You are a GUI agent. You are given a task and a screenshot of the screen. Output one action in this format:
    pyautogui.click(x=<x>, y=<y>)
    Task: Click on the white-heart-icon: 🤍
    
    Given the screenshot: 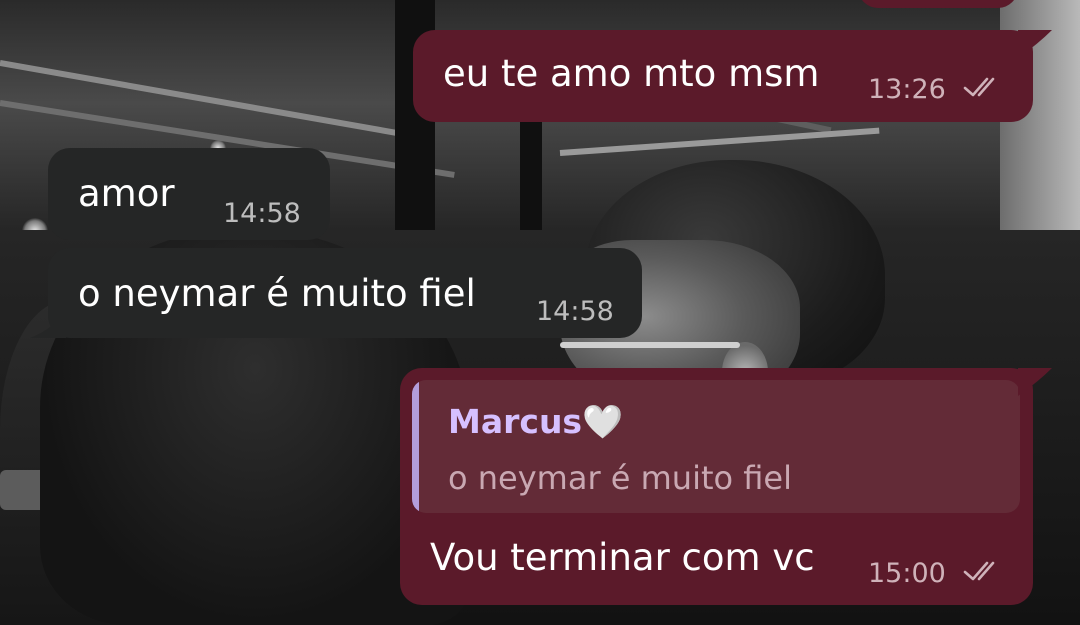 What is the action you would take?
    pyautogui.click(x=603, y=421)
    